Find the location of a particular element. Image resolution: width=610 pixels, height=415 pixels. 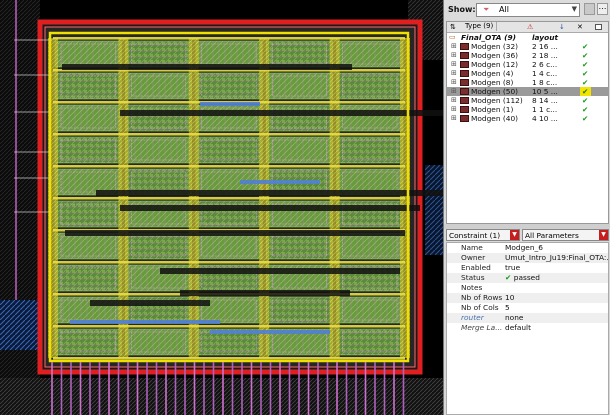

folder-icon: ▭ is located at coordinates (452, 37).